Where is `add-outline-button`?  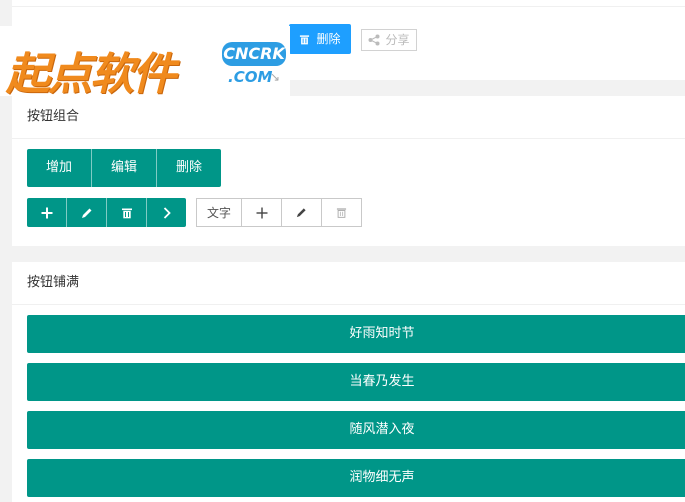 add-outline-button is located at coordinates (262, 212).